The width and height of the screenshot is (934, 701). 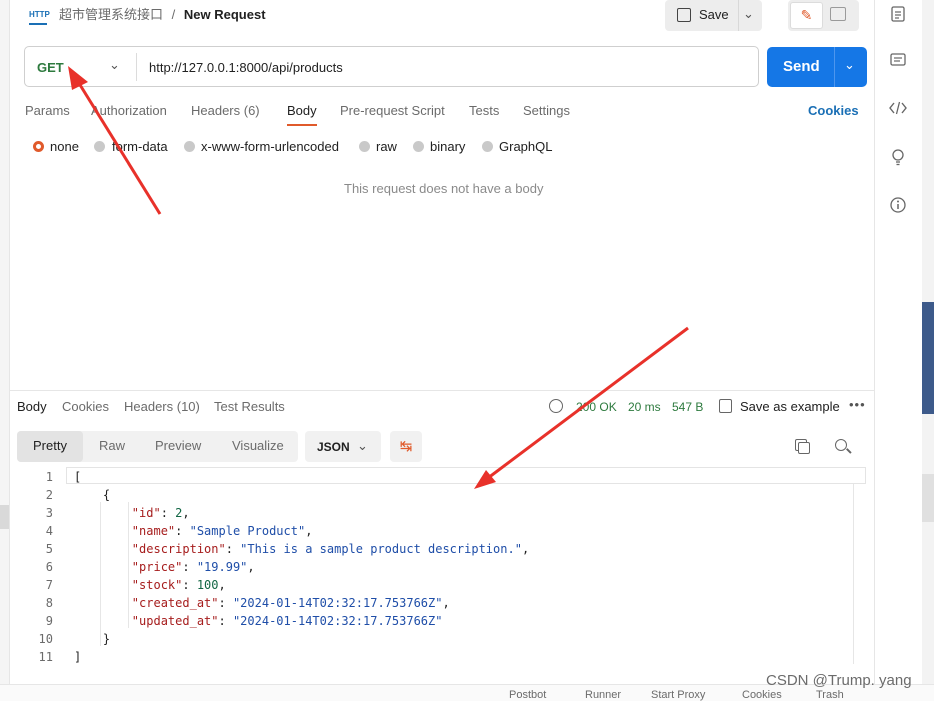 What do you see at coordinates (140, 146) in the screenshot?
I see `radio-label-form-data: form-data` at bounding box center [140, 146].